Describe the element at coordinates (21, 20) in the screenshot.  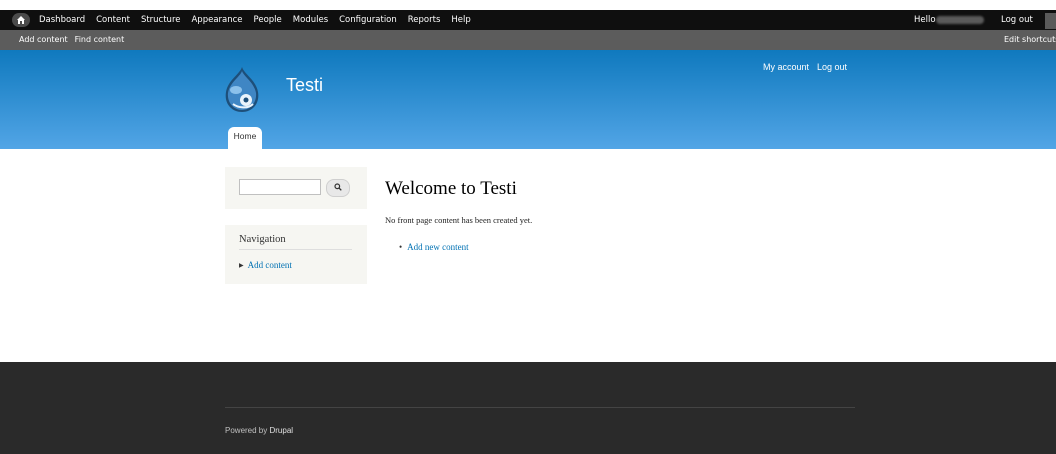
I see `home-icon` at that location.